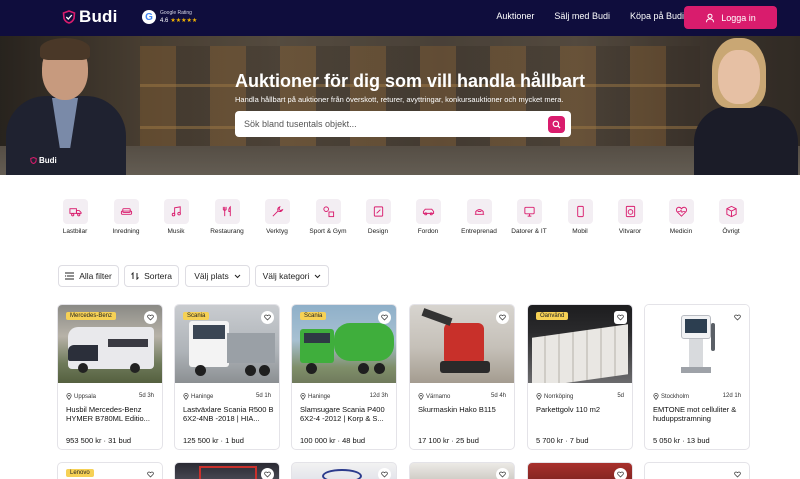 Image resolution: width=800 pixels, height=479 pixels. I want to click on search-input, so click(394, 124).